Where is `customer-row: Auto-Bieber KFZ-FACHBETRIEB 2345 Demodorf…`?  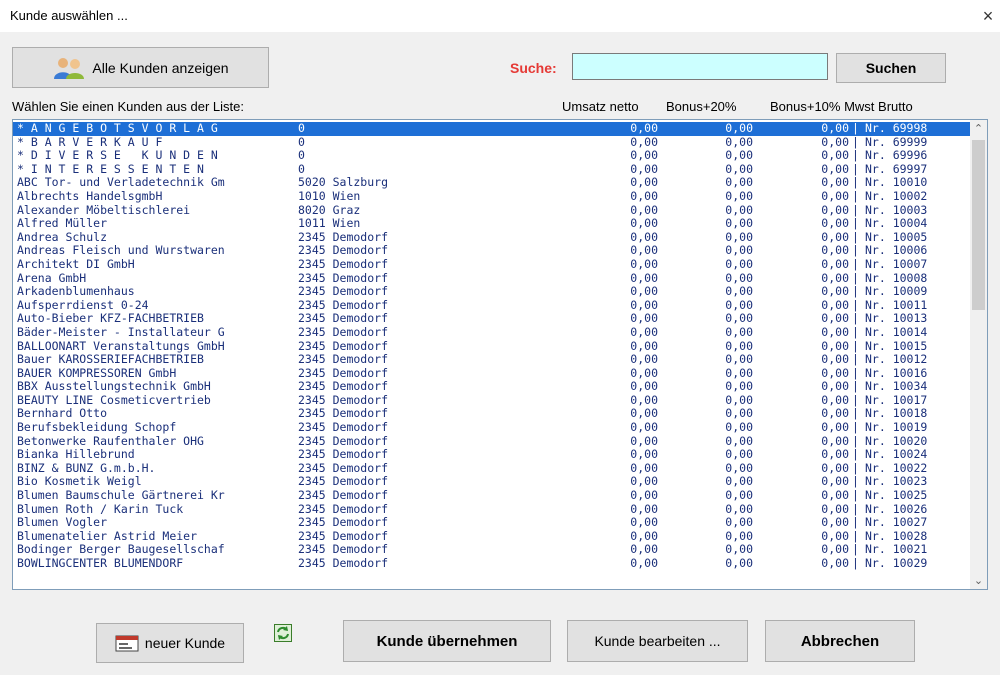
customer-row: Auto-Bieber KFZ-FACHBETRIEB 2345 Demodorf… is located at coordinates (492, 319).